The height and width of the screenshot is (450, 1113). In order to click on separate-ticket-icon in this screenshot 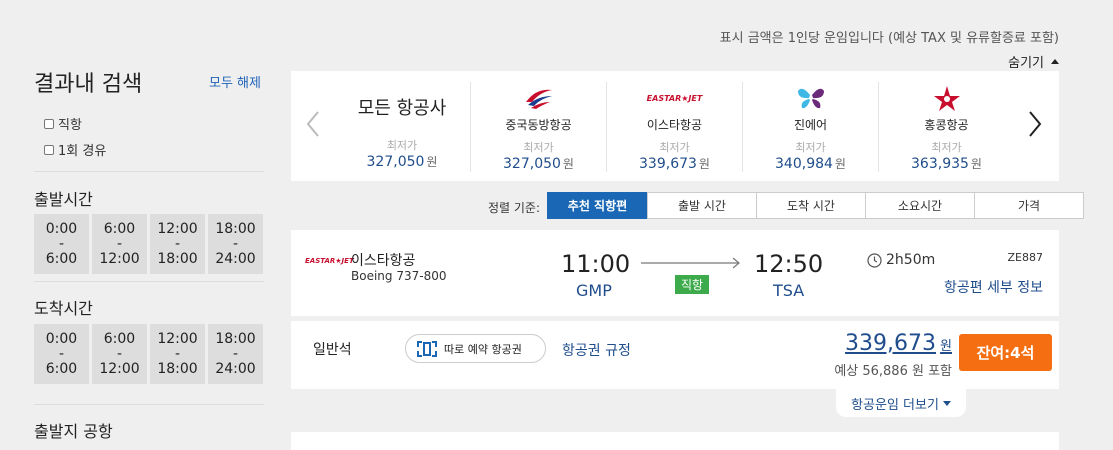, I will do `click(427, 348)`.